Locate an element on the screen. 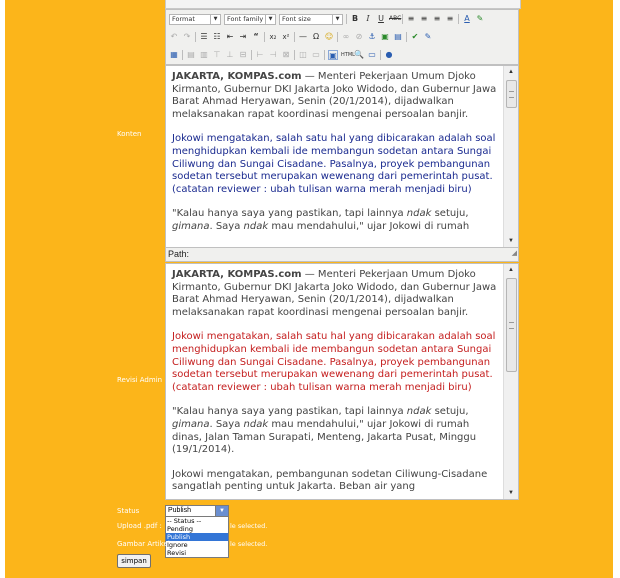 Image resolution: width=620 pixels, height=578 pixels. text-run: mau mendahului," ujar Jokowi di rumah is located at coordinates (369, 226).